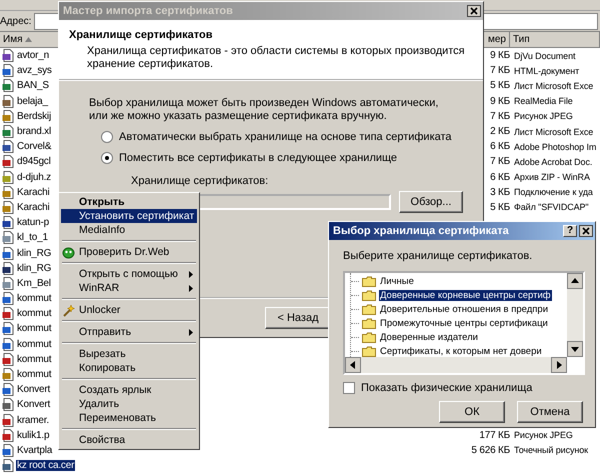 The width and height of the screenshot is (600, 474). What do you see at coordinates (349, 388) in the screenshot?
I see `checkbox` at bounding box center [349, 388].